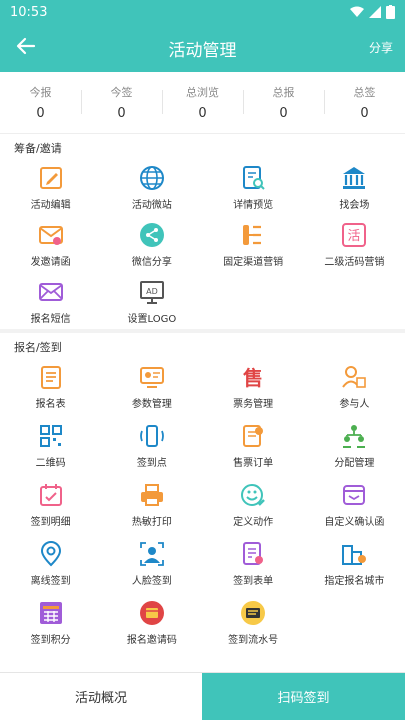  Describe the element at coordinates (252, 235) in the screenshot. I see `channel-icon` at that location.